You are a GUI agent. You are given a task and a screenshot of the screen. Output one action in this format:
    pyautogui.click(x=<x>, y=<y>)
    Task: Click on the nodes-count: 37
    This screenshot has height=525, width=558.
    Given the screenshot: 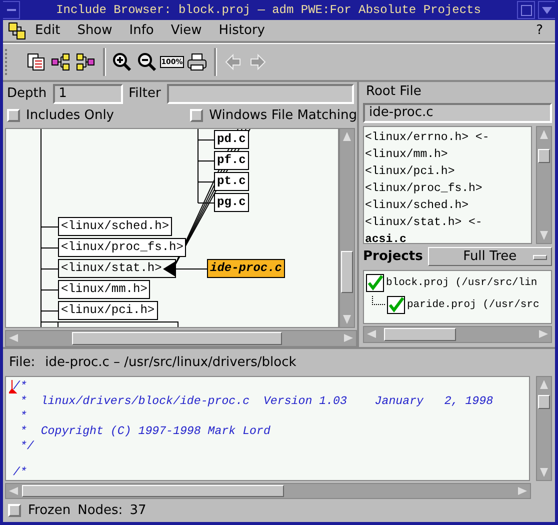 What is the action you would take?
    pyautogui.click(x=138, y=510)
    